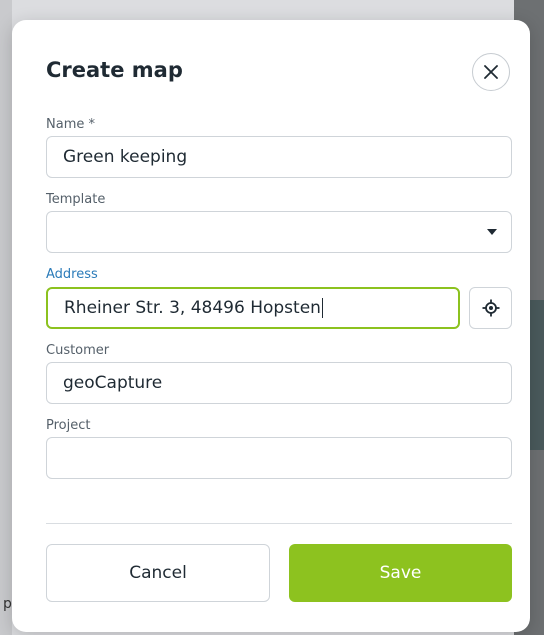  I want to click on background-panel-left, so click(6, 317).